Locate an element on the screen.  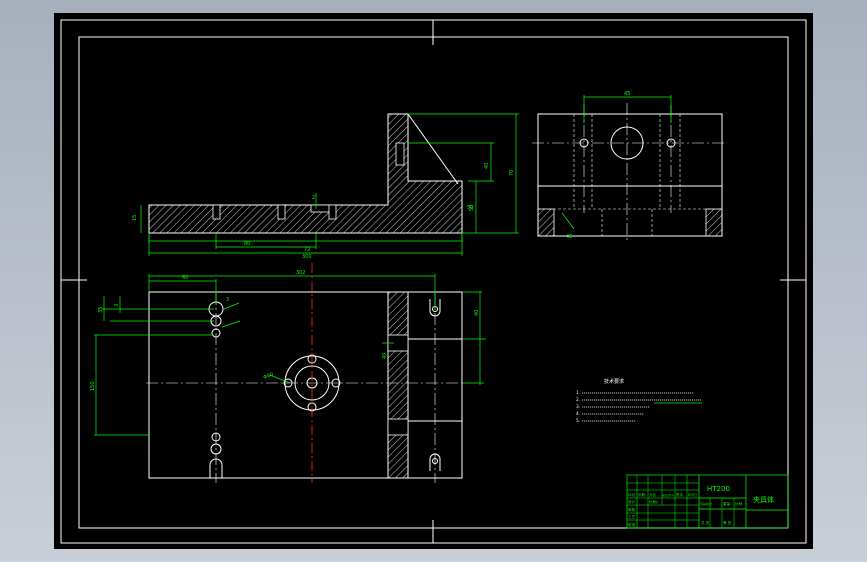
title-block-cell: 阶段标记 is located at coordinates (706, 503).